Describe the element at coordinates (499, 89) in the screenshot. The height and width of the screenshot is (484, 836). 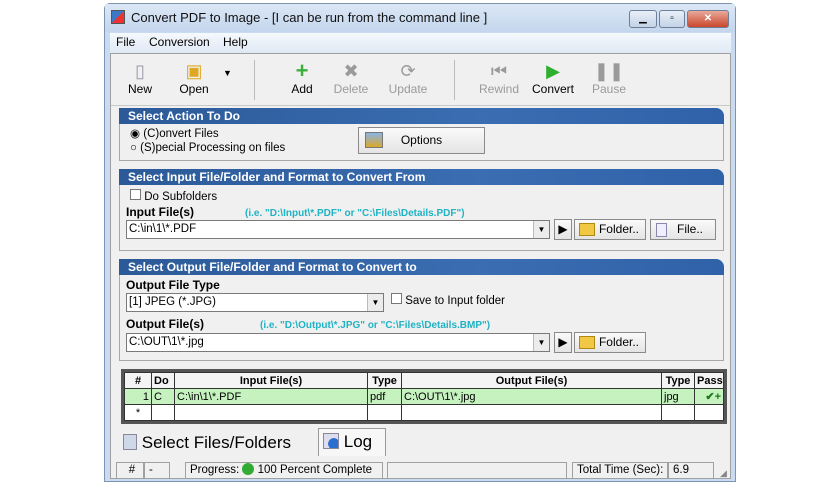
I see `rewind-label: Rewind` at that location.